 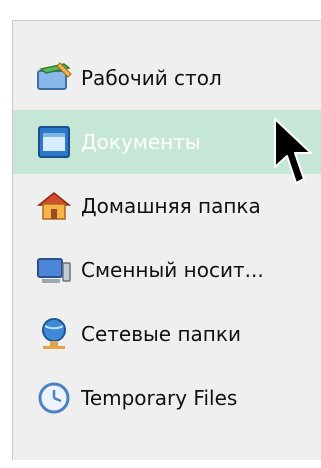 I want to click on places-item-temporary-files: Temporary Files, so click(x=167, y=398).